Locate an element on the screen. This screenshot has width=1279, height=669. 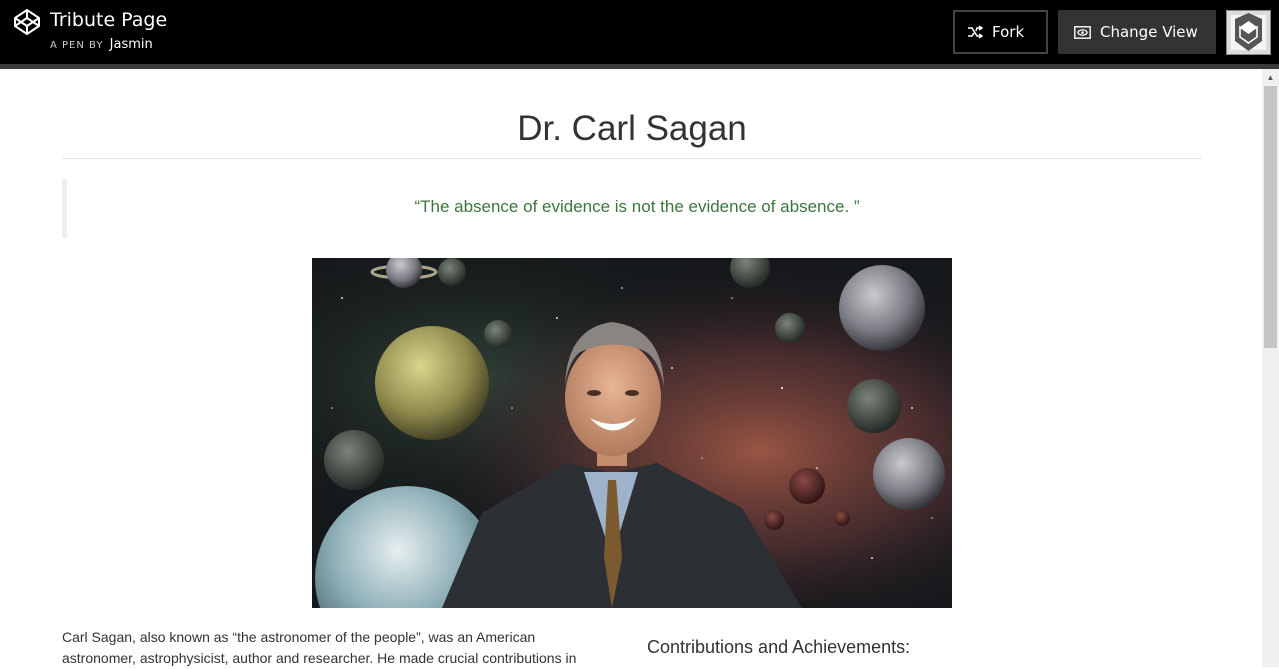
codepen-logo-icon is located at coordinates (27, 22).